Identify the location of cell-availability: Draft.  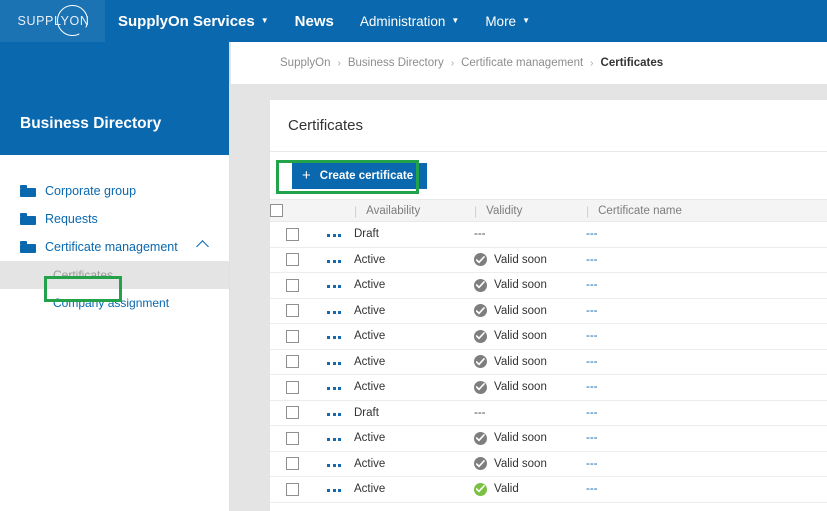
(414, 234).